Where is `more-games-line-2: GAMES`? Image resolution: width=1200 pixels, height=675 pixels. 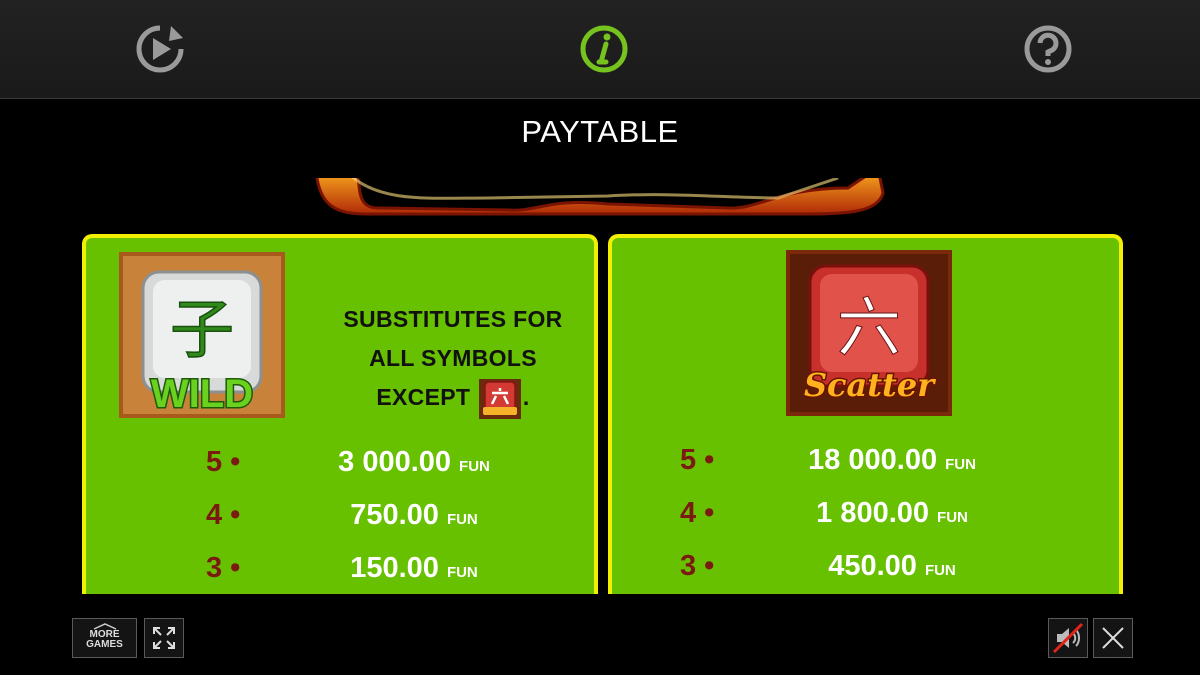
more-games-line-2: GAMES is located at coordinates (104, 644).